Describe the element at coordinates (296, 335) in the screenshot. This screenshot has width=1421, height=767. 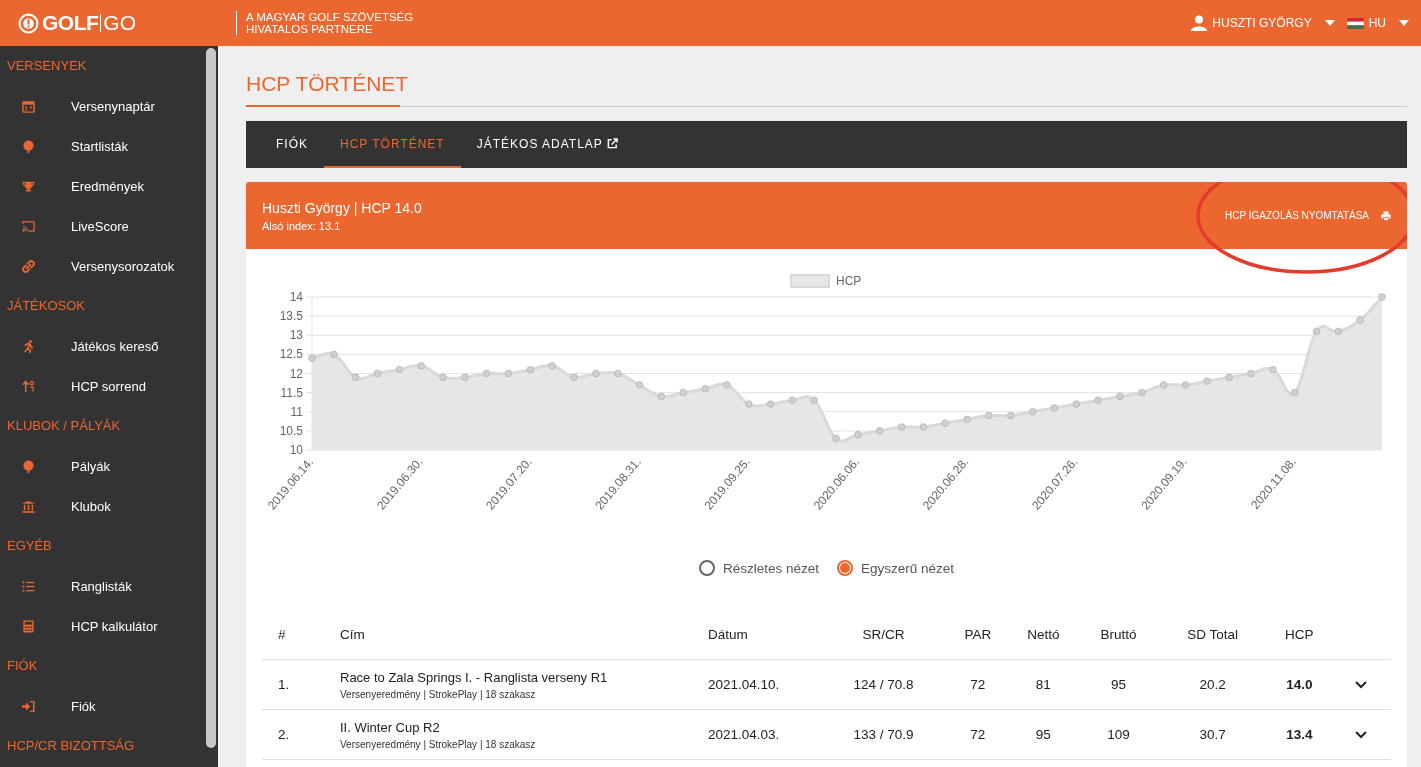
I see `axis-label: 13` at that location.